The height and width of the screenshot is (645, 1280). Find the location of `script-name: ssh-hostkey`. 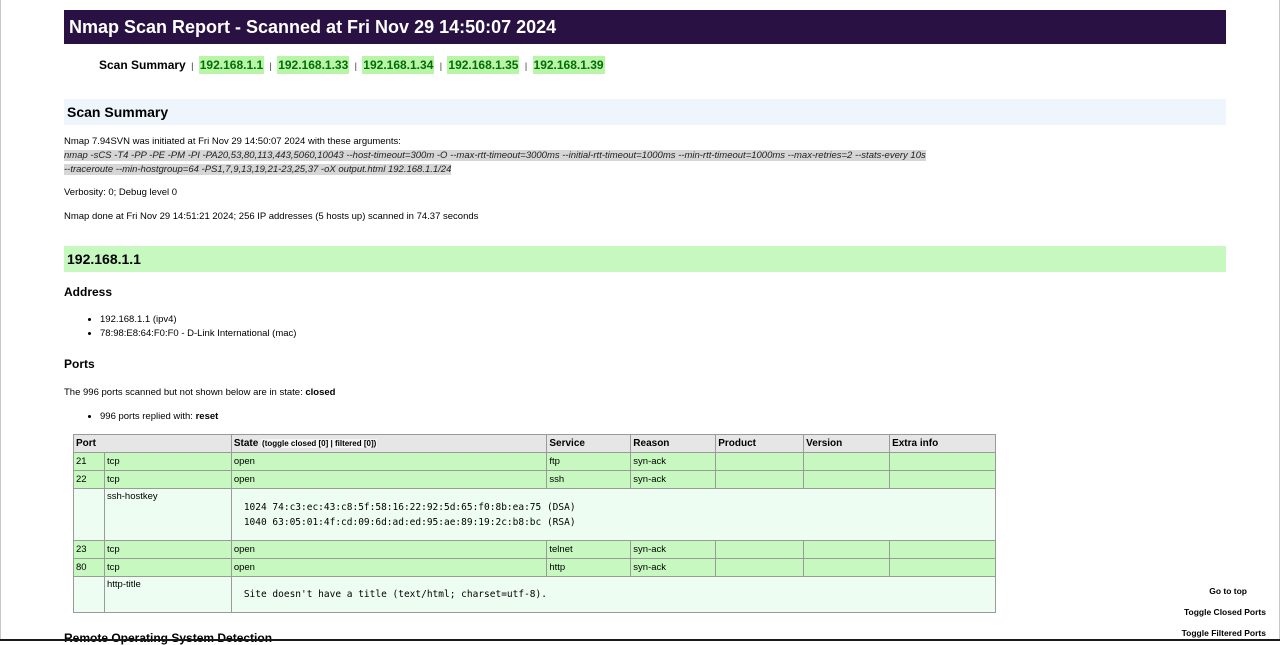

script-name: ssh-hostkey is located at coordinates (167, 514).